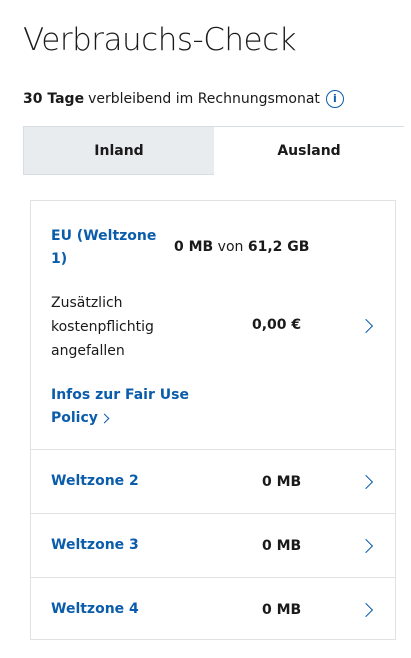 Image resolution: width=411 pixels, height=658 pixels. What do you see at coordinates (95, 609) in the screenshot?
I see `zone-label: Weltzone 4` at bounding box center [95, 609].